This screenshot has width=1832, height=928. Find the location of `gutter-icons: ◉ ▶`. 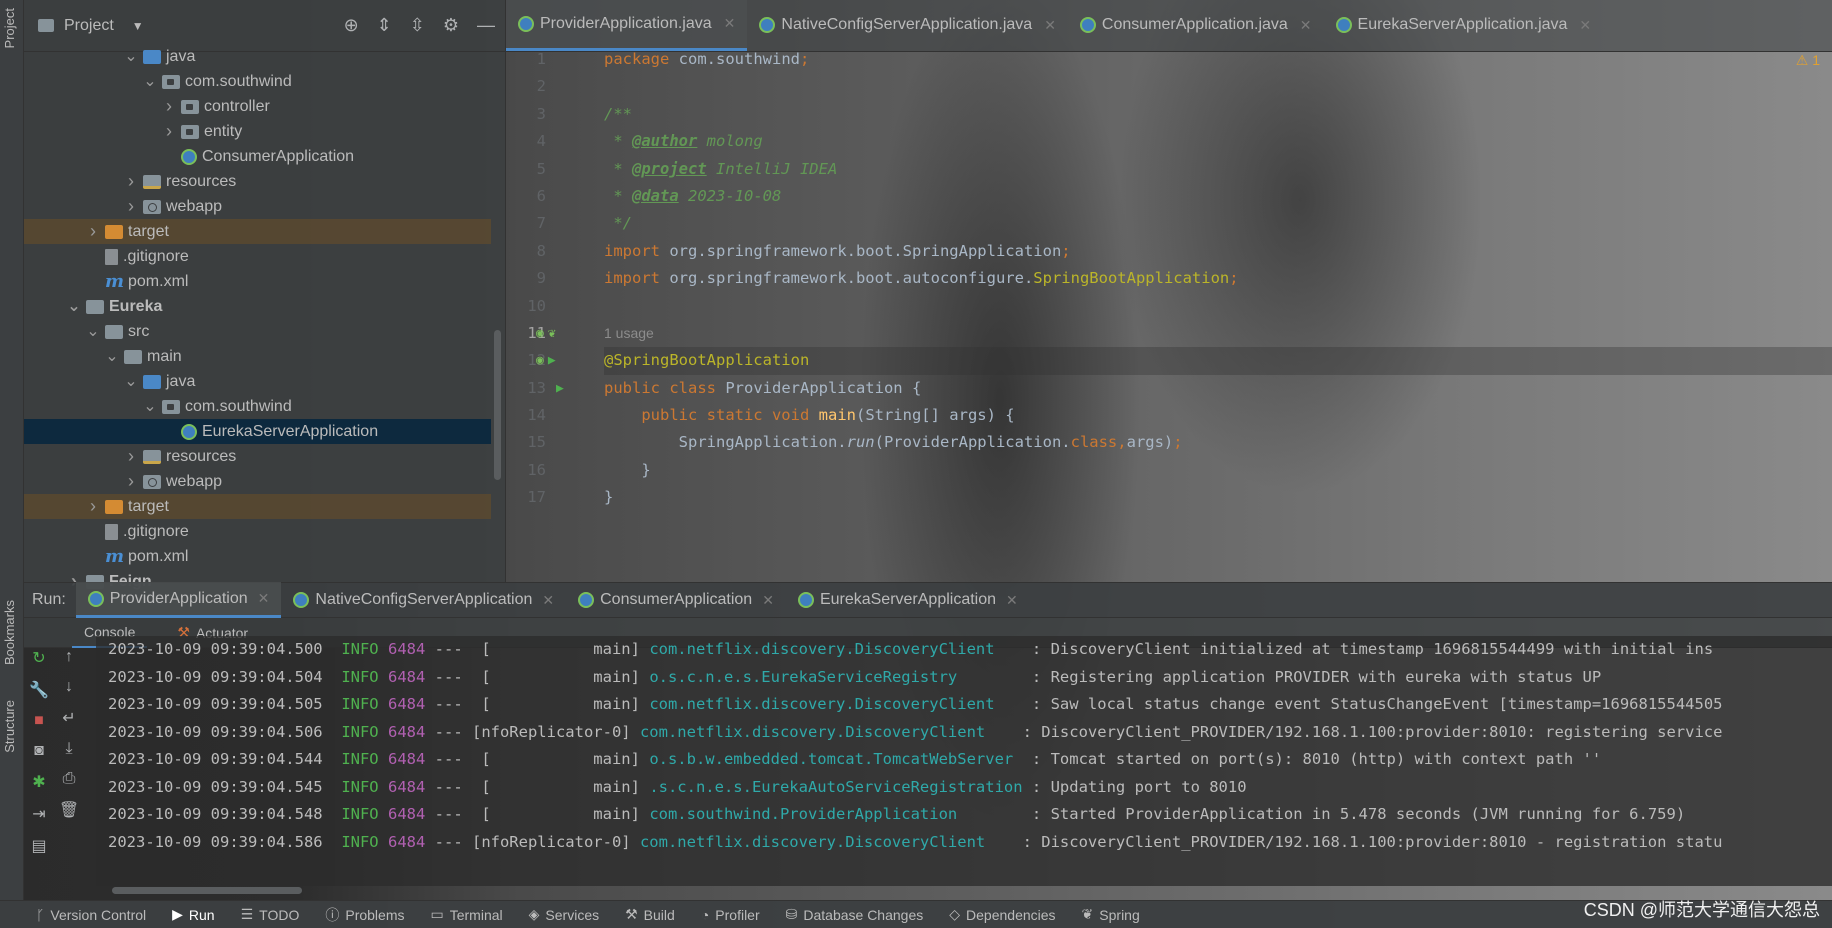

gutter-icons: ◉ ▶ is located at coordinates (546, 360).